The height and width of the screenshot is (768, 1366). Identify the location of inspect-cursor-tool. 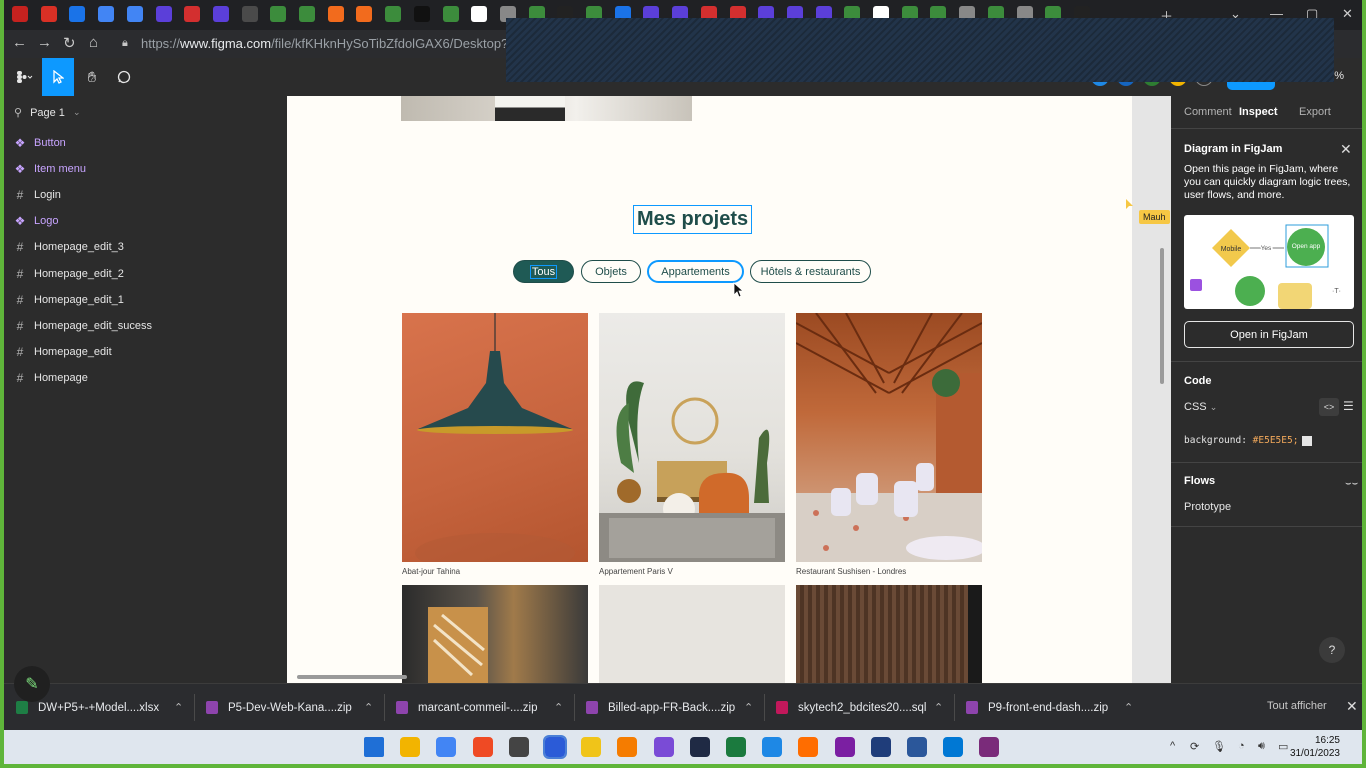
(58, 77).